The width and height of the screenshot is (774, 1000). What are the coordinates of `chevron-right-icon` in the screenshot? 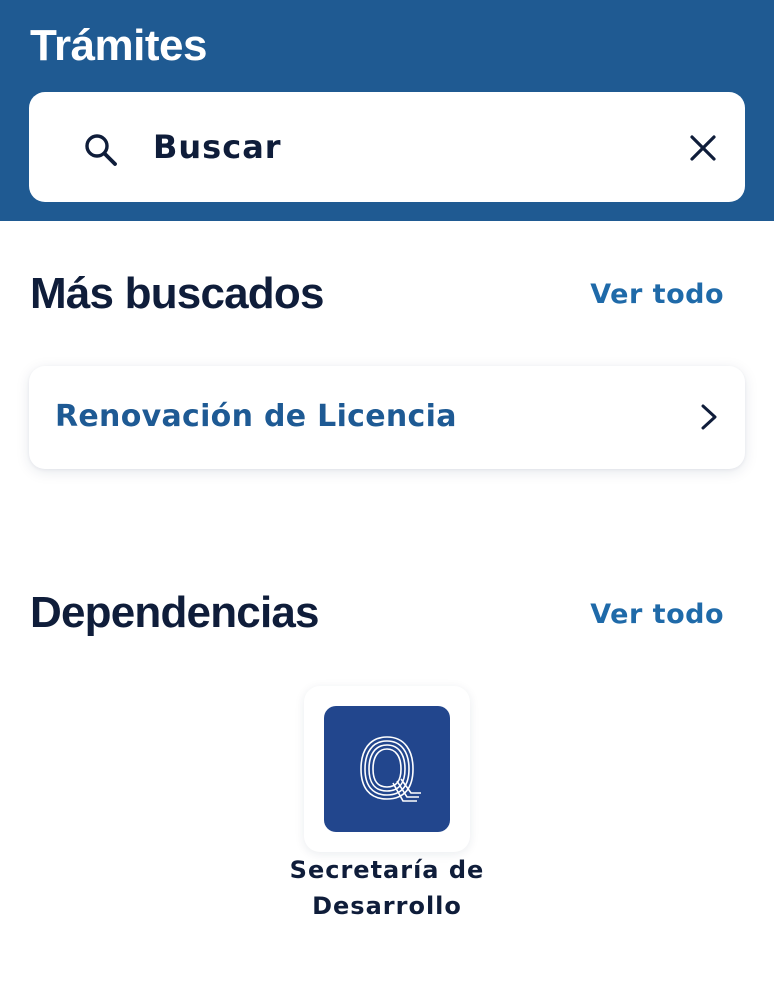 It's located at (709, 417).